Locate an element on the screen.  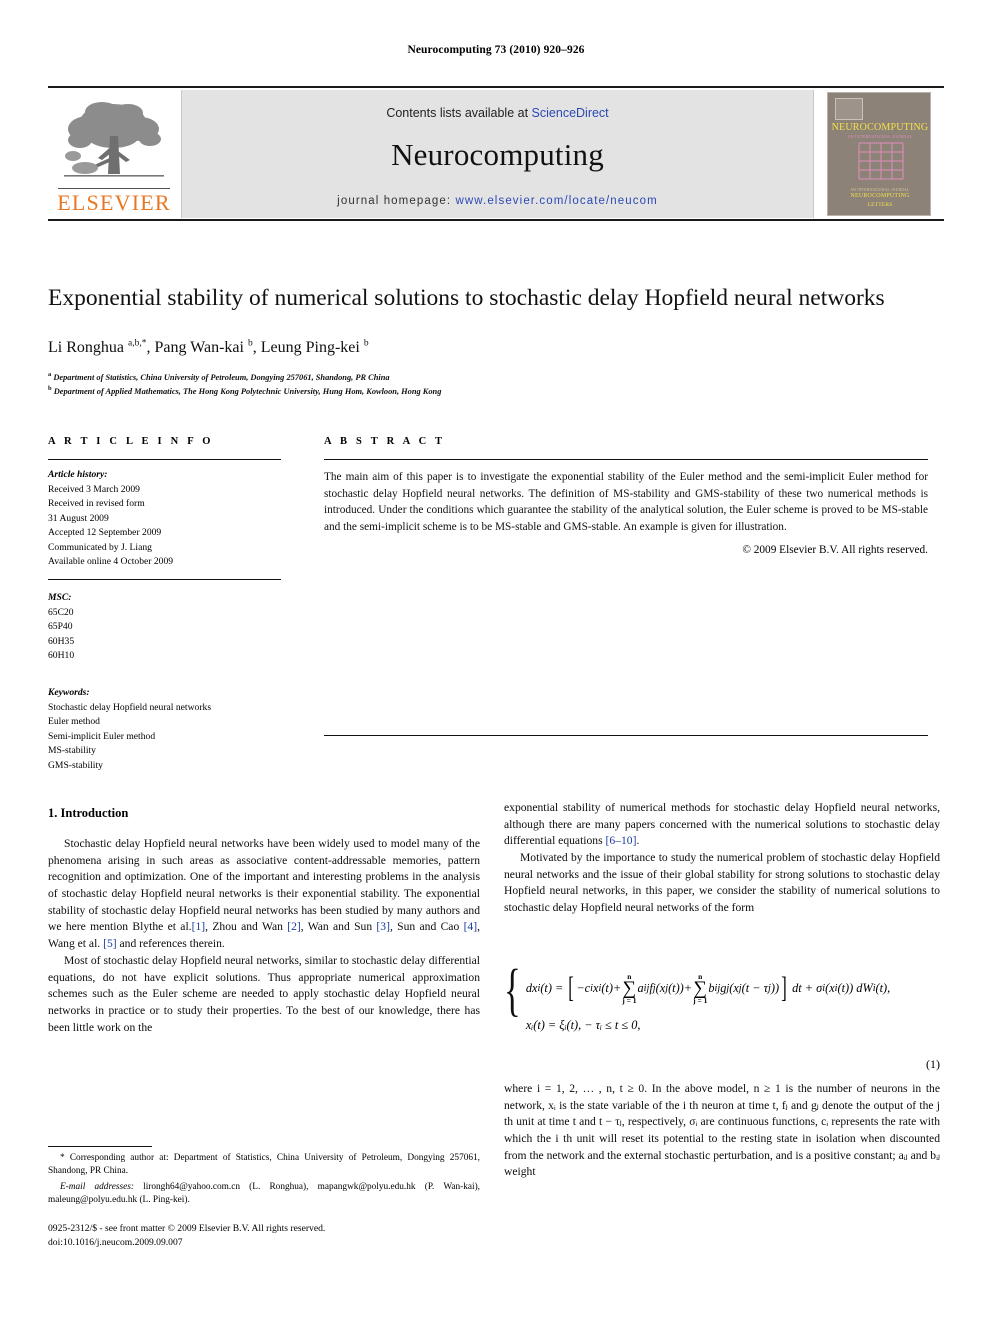
cover-title: NEUROCOMPUTING is located at coordinates (880, 127).